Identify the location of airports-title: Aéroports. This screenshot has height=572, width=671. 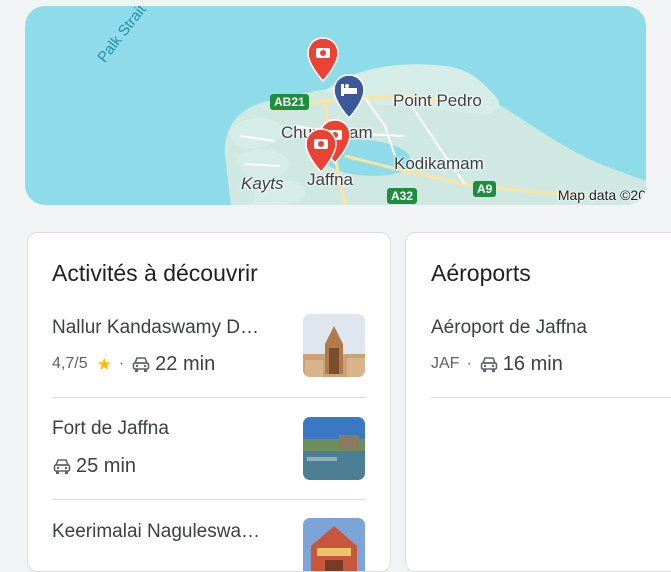
(481, 273).